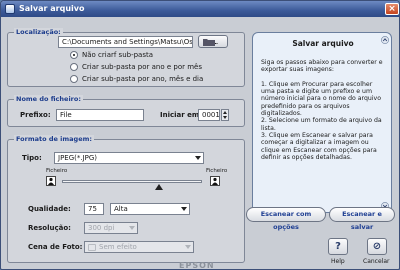 The height and width of the screenshot is (270, 400). I want to click on slider-thumb-icon, so click(158, 187).